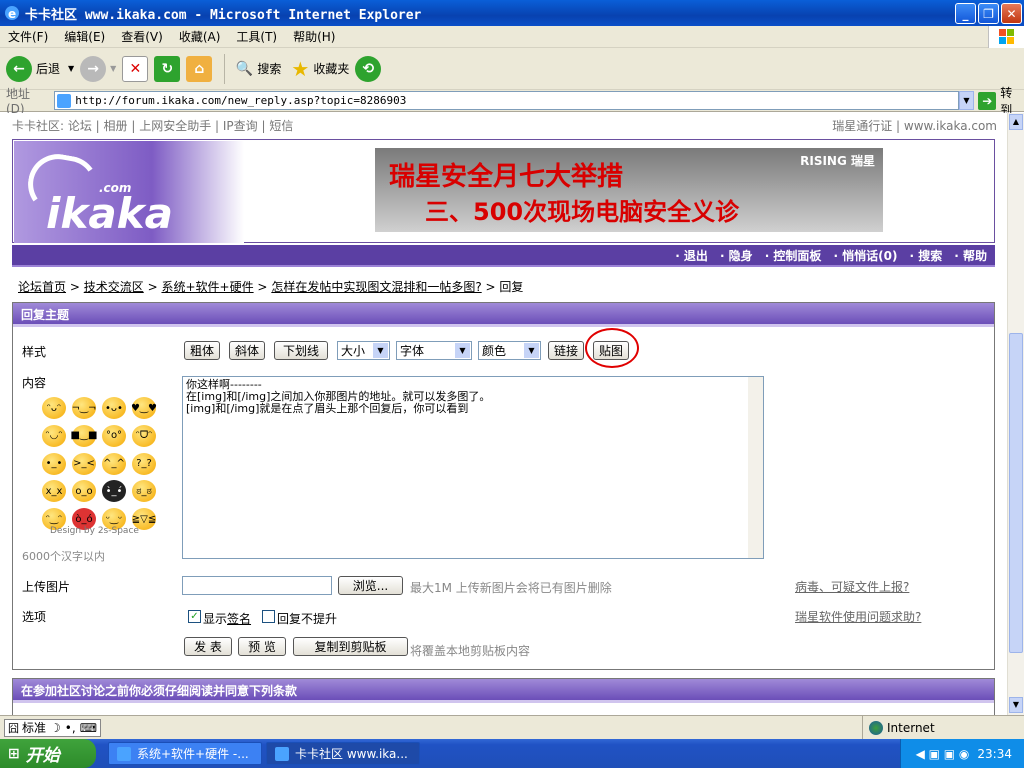 This screenshot has height=768, width=1024. What do you see at coordinates (314, 36) in the screenshot?
I see `menu-help: 帮助(H)` at bounding box center [314, 36].